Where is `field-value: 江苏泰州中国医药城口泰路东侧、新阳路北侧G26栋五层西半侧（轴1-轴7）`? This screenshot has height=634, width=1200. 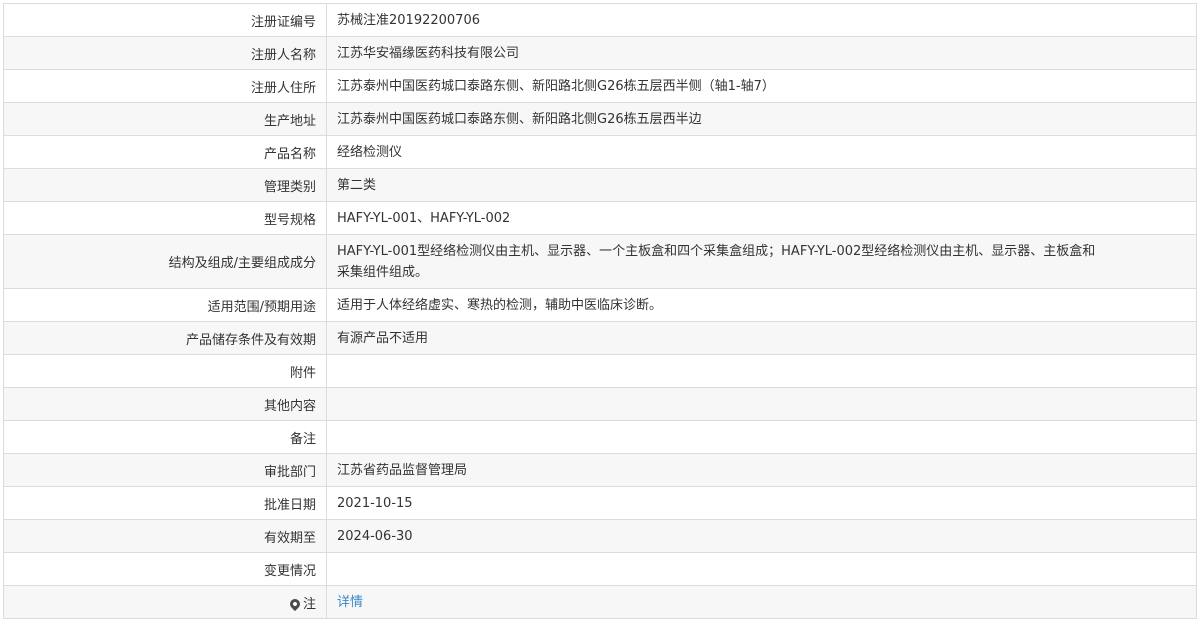 field-value: 江苏泰州中国医药城口泰路东侧、新阳路北侧G26栋五层西半侧（轴1-轴7） is located at coordinates (761, 86).